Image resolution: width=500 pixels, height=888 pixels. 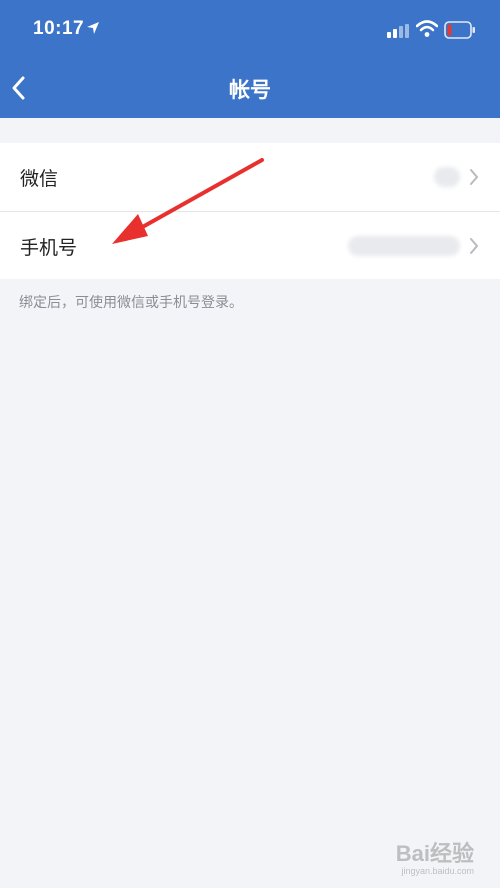 What do you see at coordinates (93, 28) in the screenshot?
I see `location-arrow-icon` at bounding box center [93, 28].